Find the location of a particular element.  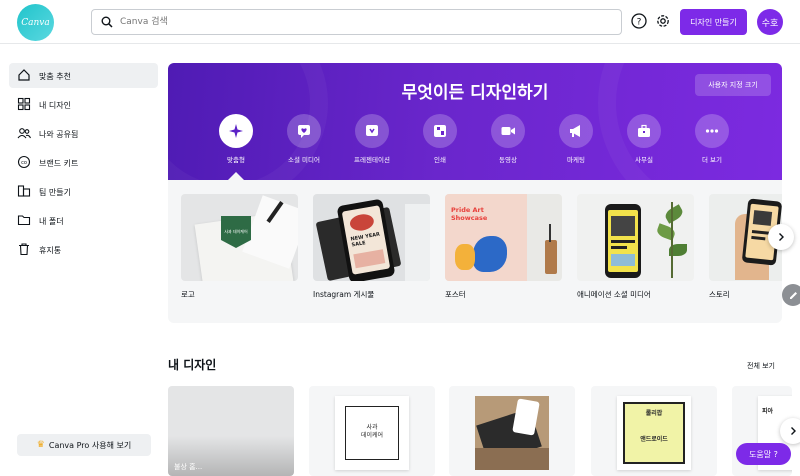

active-category-pointer is located at coordinates (236, 176).